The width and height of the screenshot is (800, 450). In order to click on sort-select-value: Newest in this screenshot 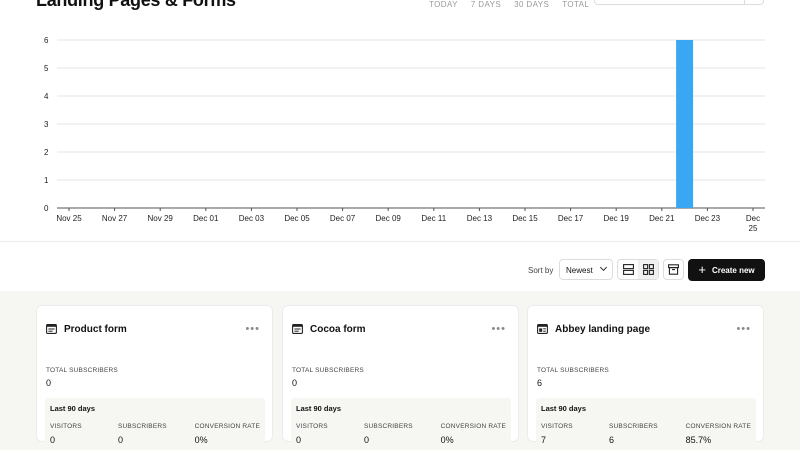, I will do `click(579, 270)`.